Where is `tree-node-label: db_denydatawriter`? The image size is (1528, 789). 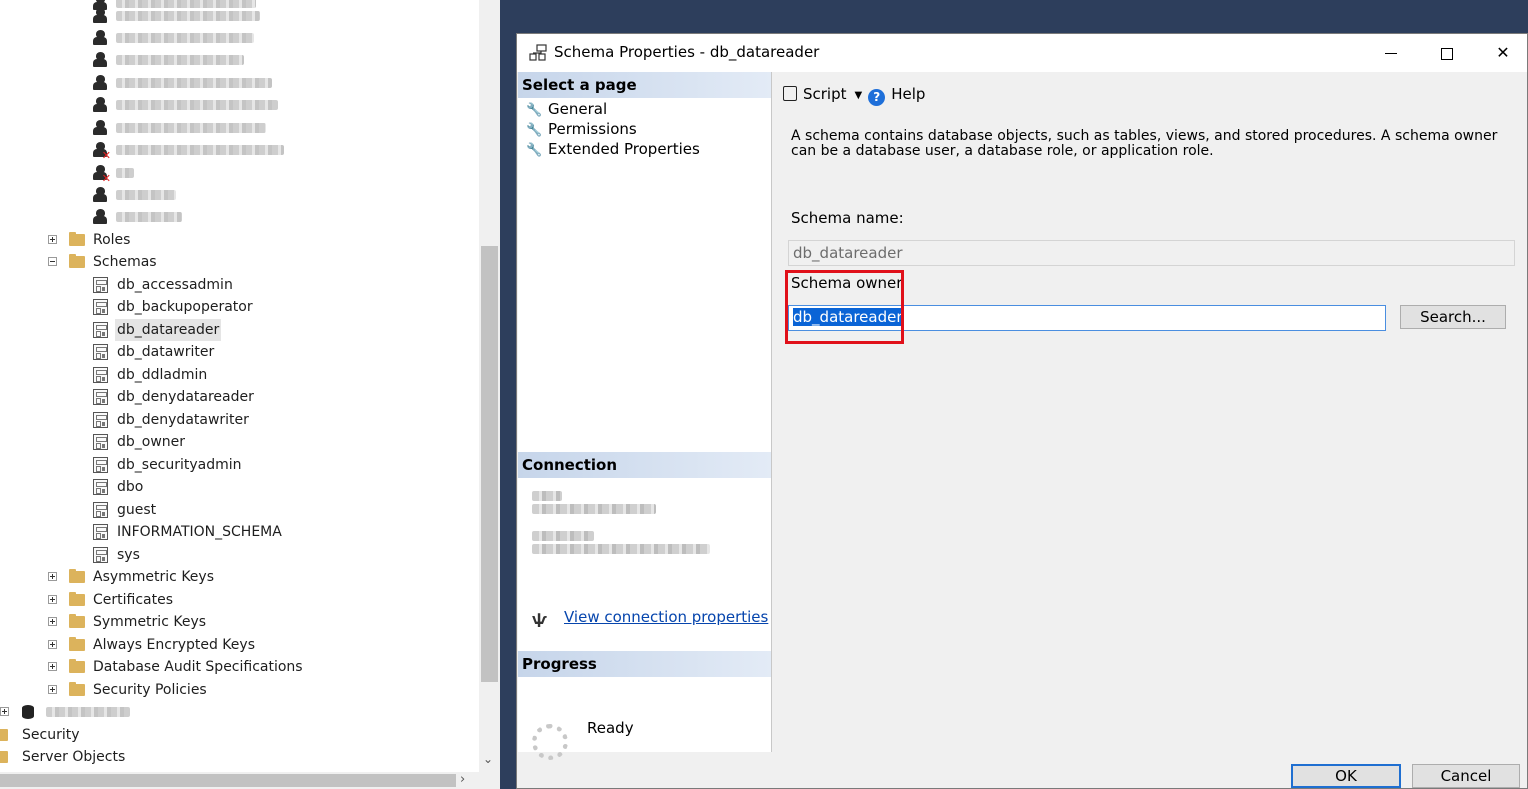 tree-node-label: db_denydatawriter is located at coordinates (183, 420).